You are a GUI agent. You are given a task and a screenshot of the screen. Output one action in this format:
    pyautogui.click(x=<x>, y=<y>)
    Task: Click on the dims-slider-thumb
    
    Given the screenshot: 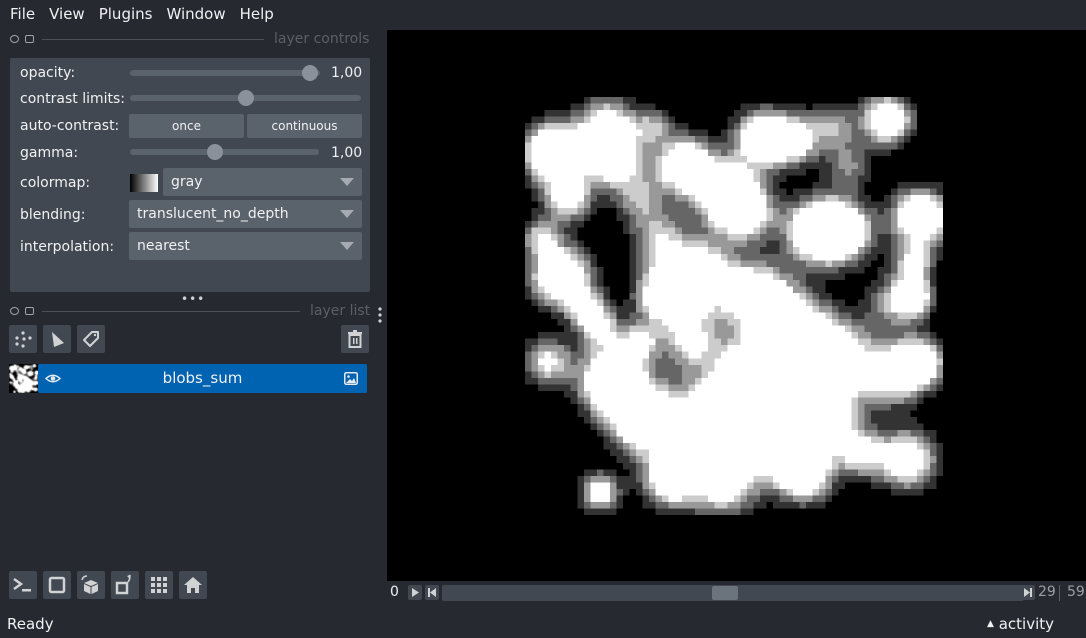 What is the action you would take?
    pyautogui.click(x=725, y=593)
    